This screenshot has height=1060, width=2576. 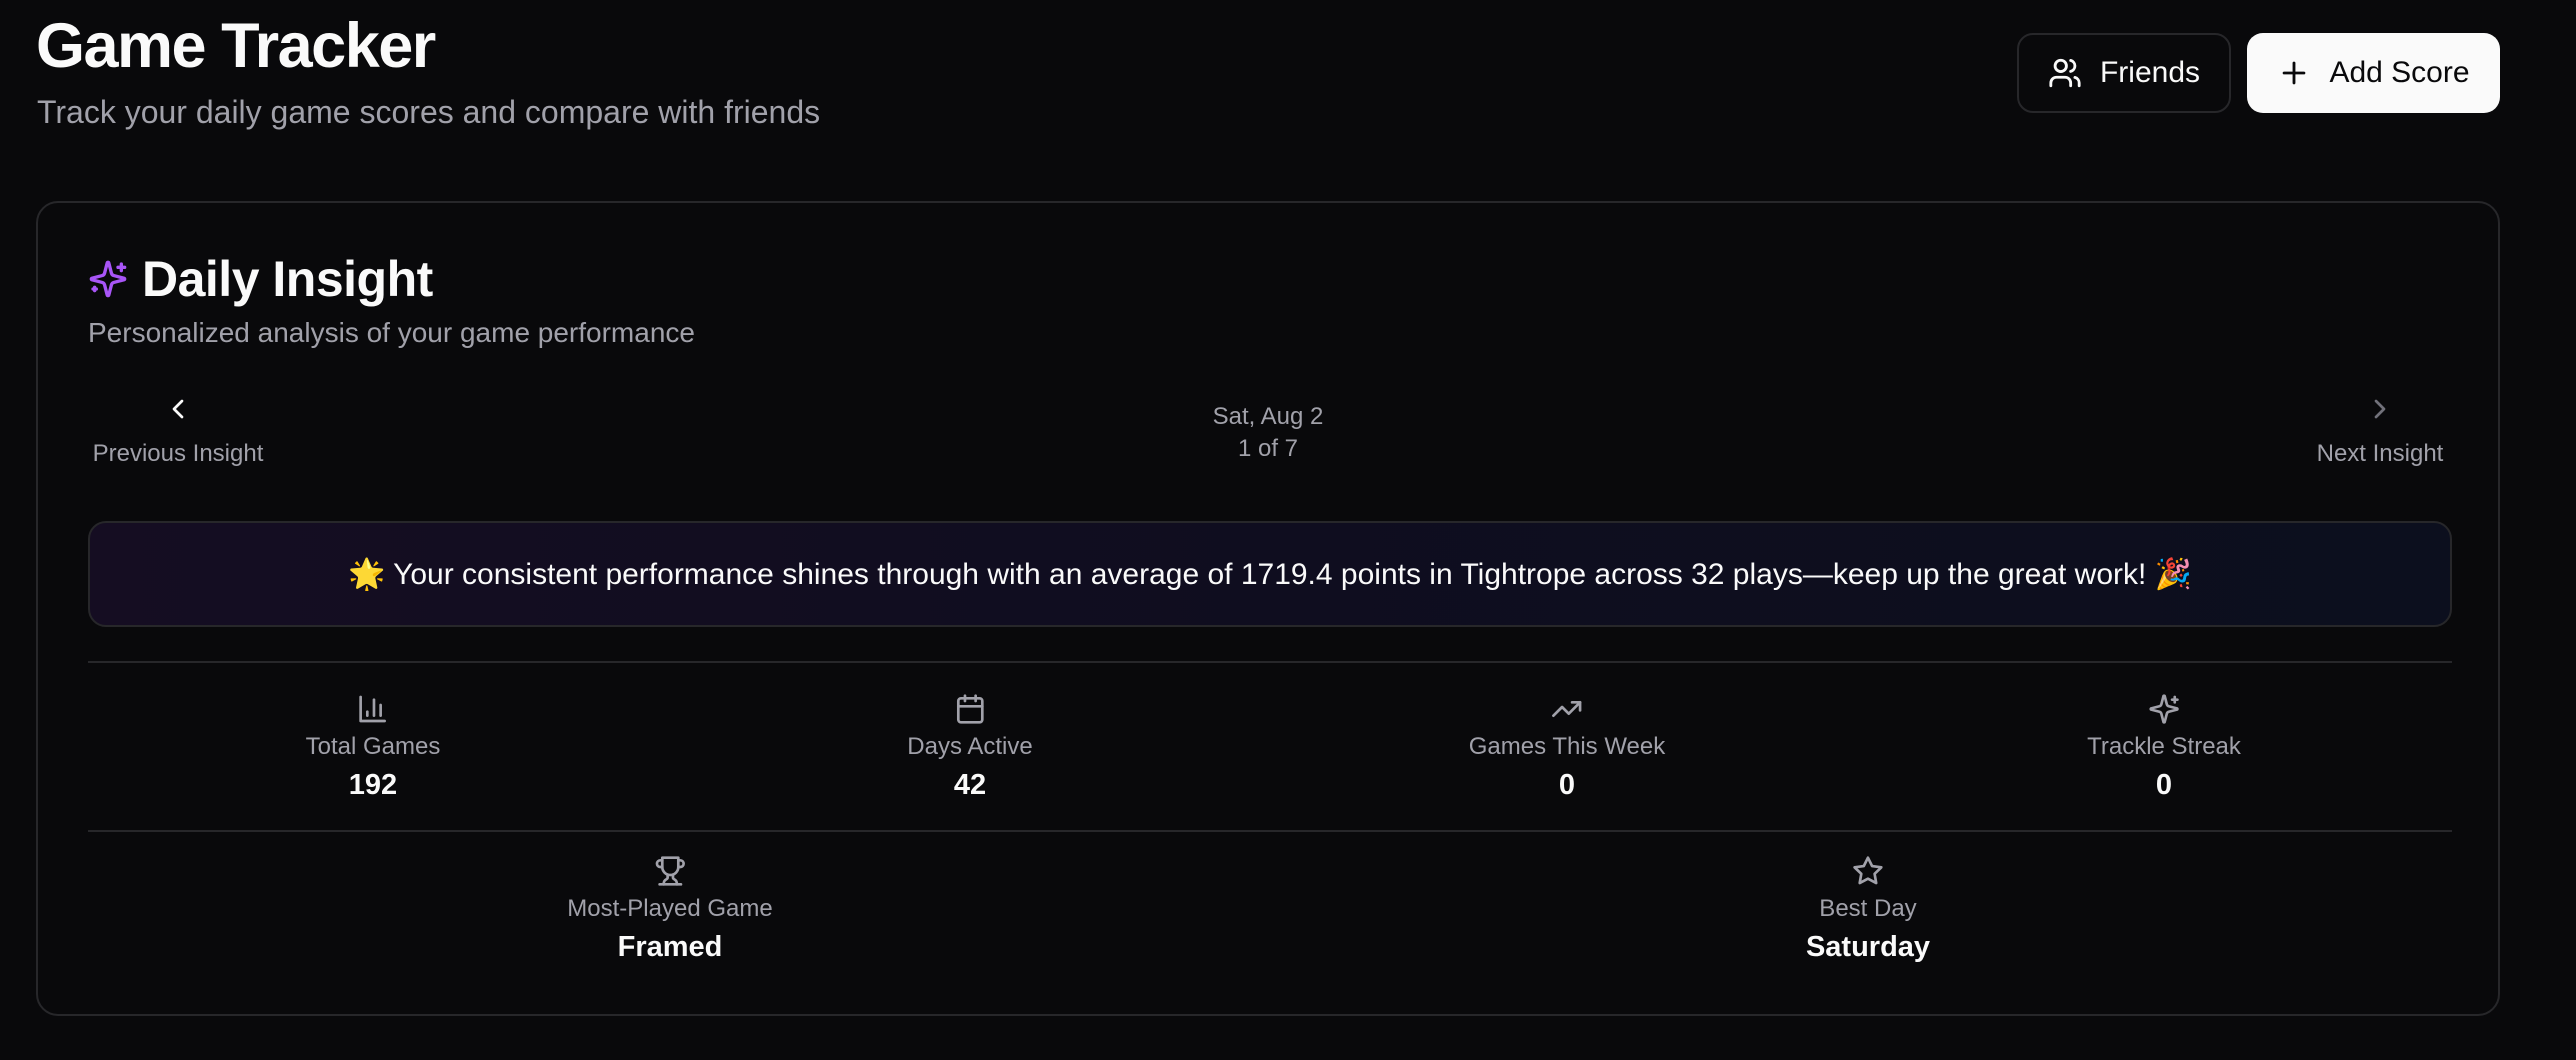 What do you see at coordinates (1868, 870) in the screenshot?
I see `star-icon` at bounding box center [1868, 870].